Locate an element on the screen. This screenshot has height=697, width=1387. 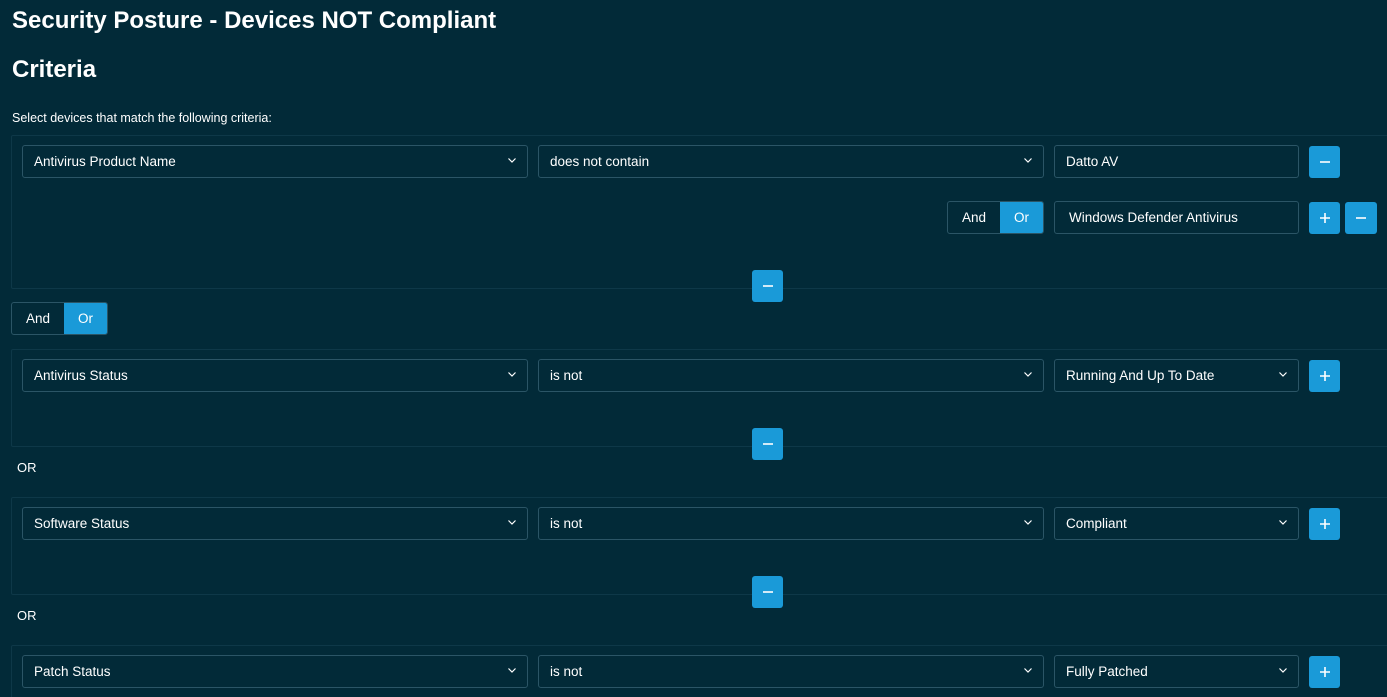
page-title: Security Posture - Devices NOT Compliant is located at coordinates (254, 20).